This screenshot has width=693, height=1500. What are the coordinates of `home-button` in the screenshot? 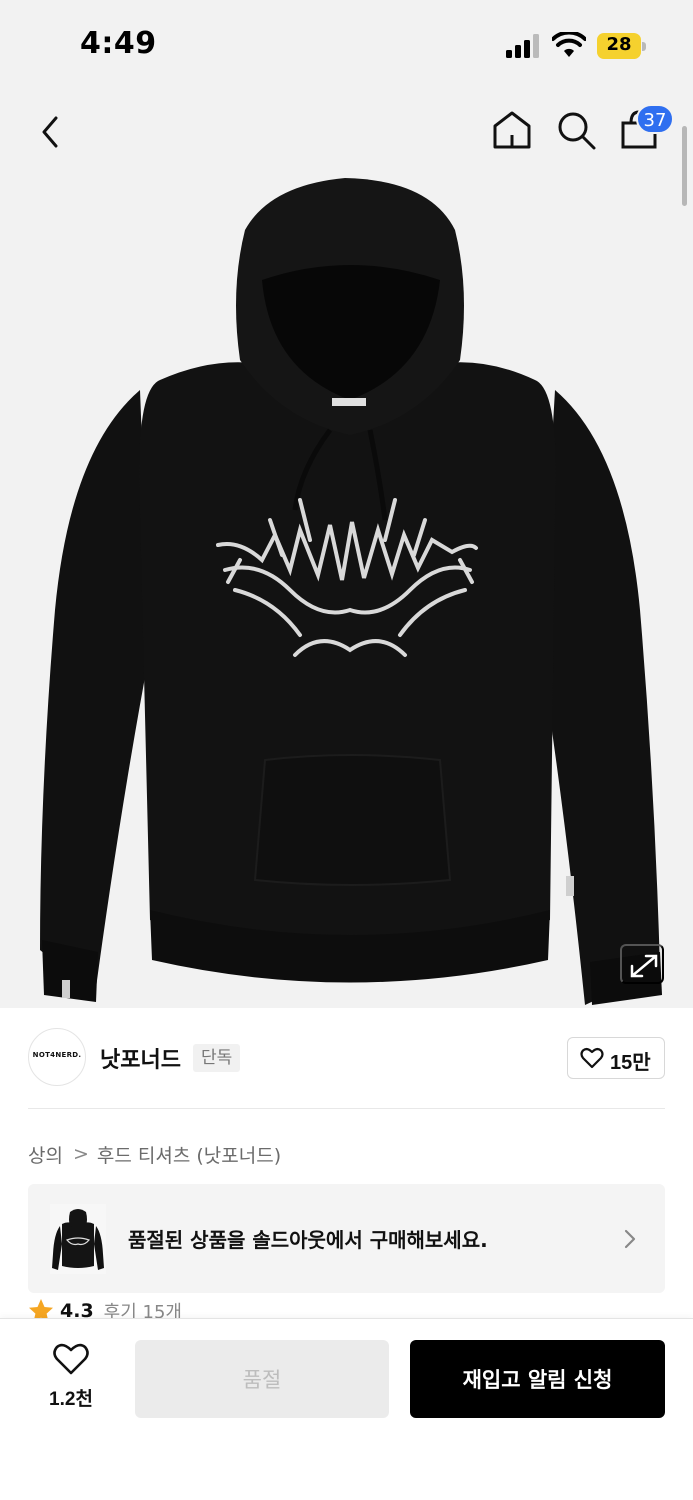 It's located at (512, 130).